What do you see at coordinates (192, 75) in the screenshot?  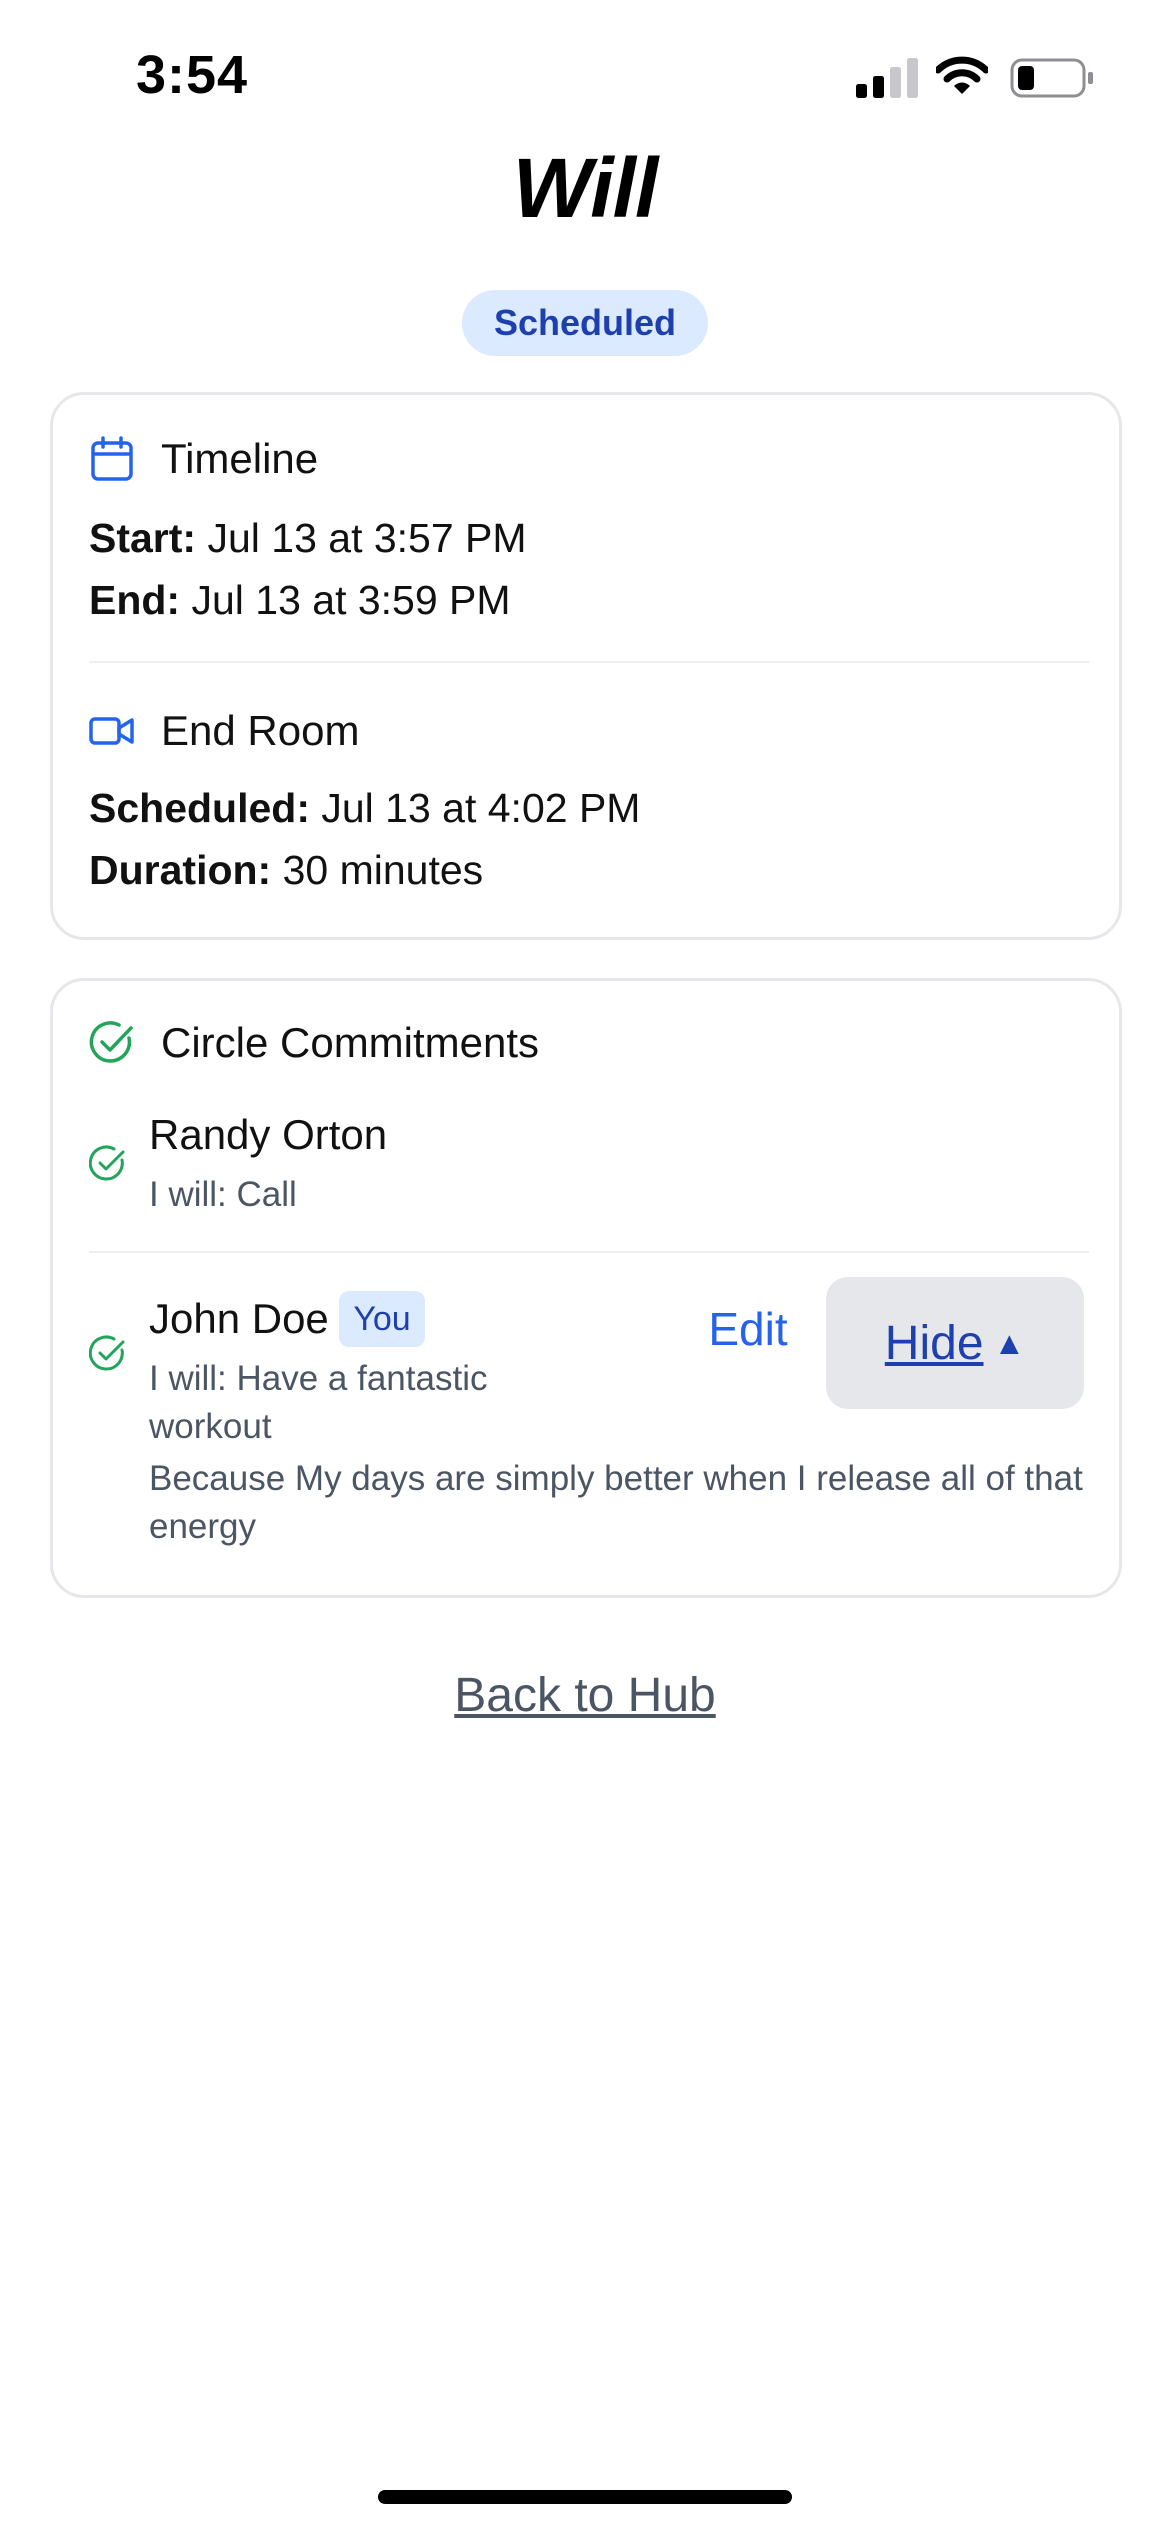 I see `status-time: 3:54` at bounding box center [192, 75].